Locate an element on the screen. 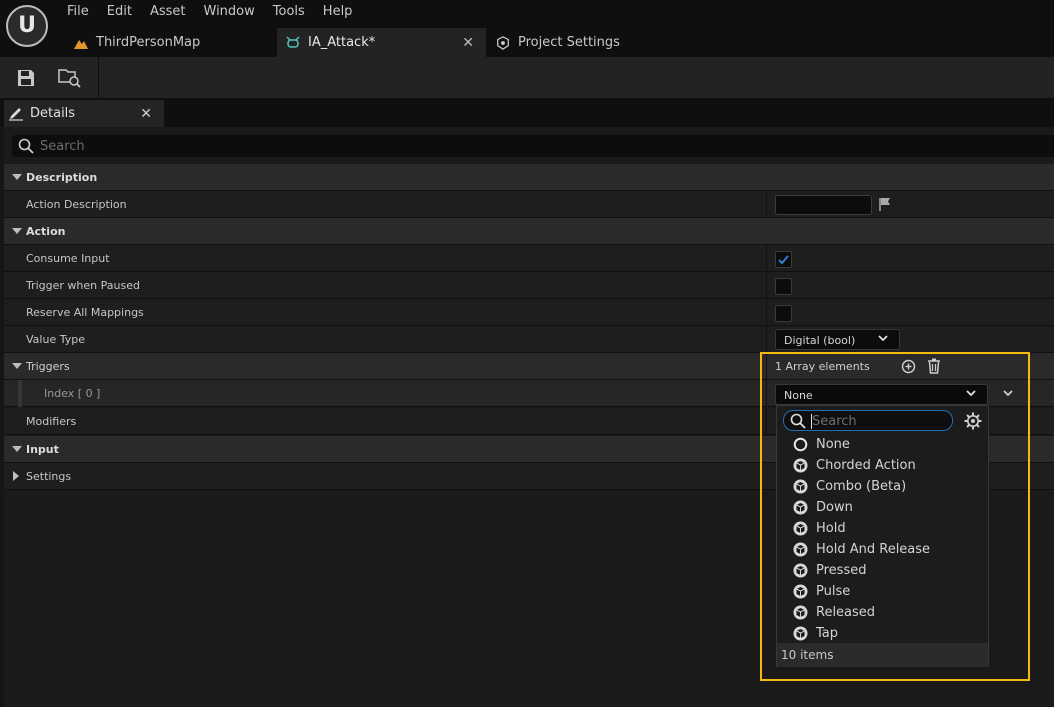 The height and width of the screenshot is (707, 1054). picker-item-pulse: Pulse is located at coordinates (821, 591).